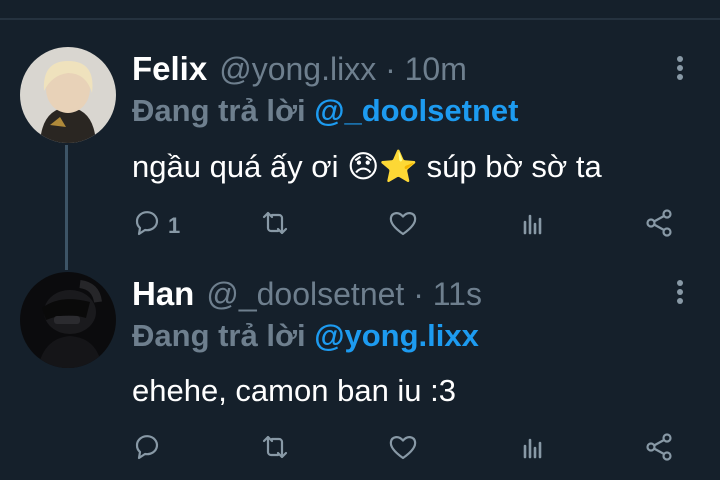 The height and width of the screenshot is (480, 720). I want to click on tweet-header: Han @_doolsetnet · 11s, so click(307, 294).